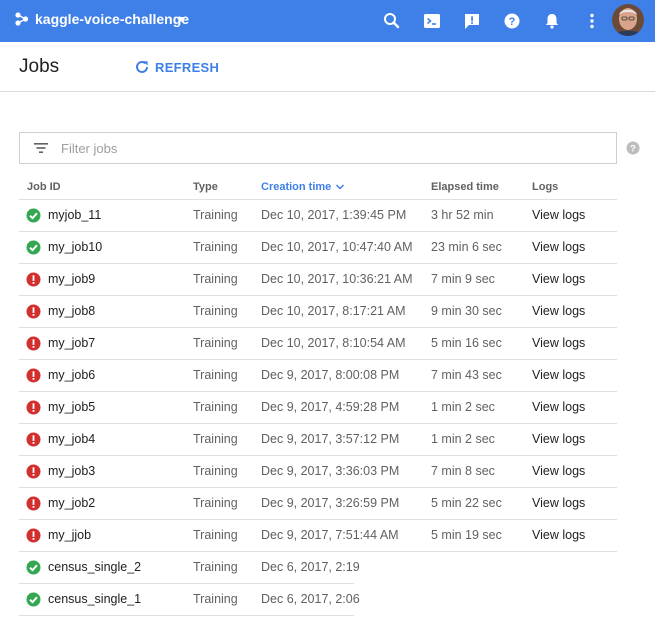 The image size is (655, 620). I want to click on creation-time: Dec 9, 2017, 3:26:59 PM, so click(330, 503).